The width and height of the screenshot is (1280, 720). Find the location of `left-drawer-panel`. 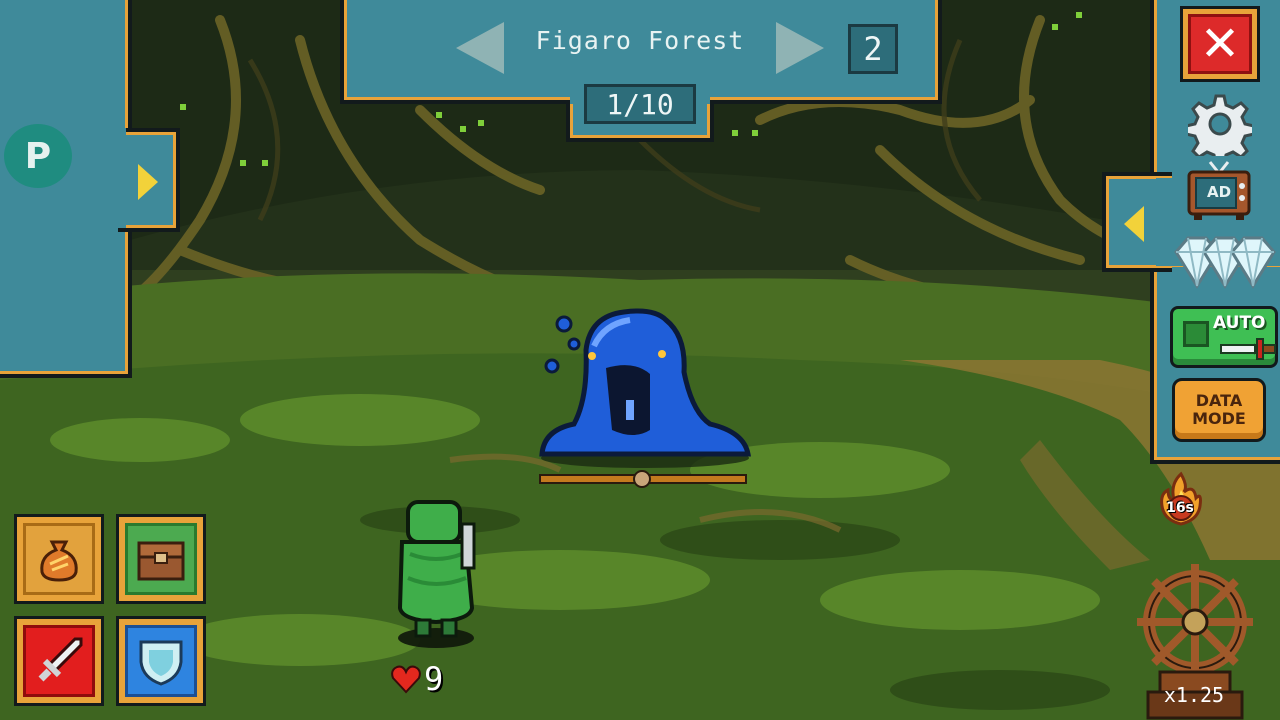

left-drawer-panel is located at coordinates (66, 71).